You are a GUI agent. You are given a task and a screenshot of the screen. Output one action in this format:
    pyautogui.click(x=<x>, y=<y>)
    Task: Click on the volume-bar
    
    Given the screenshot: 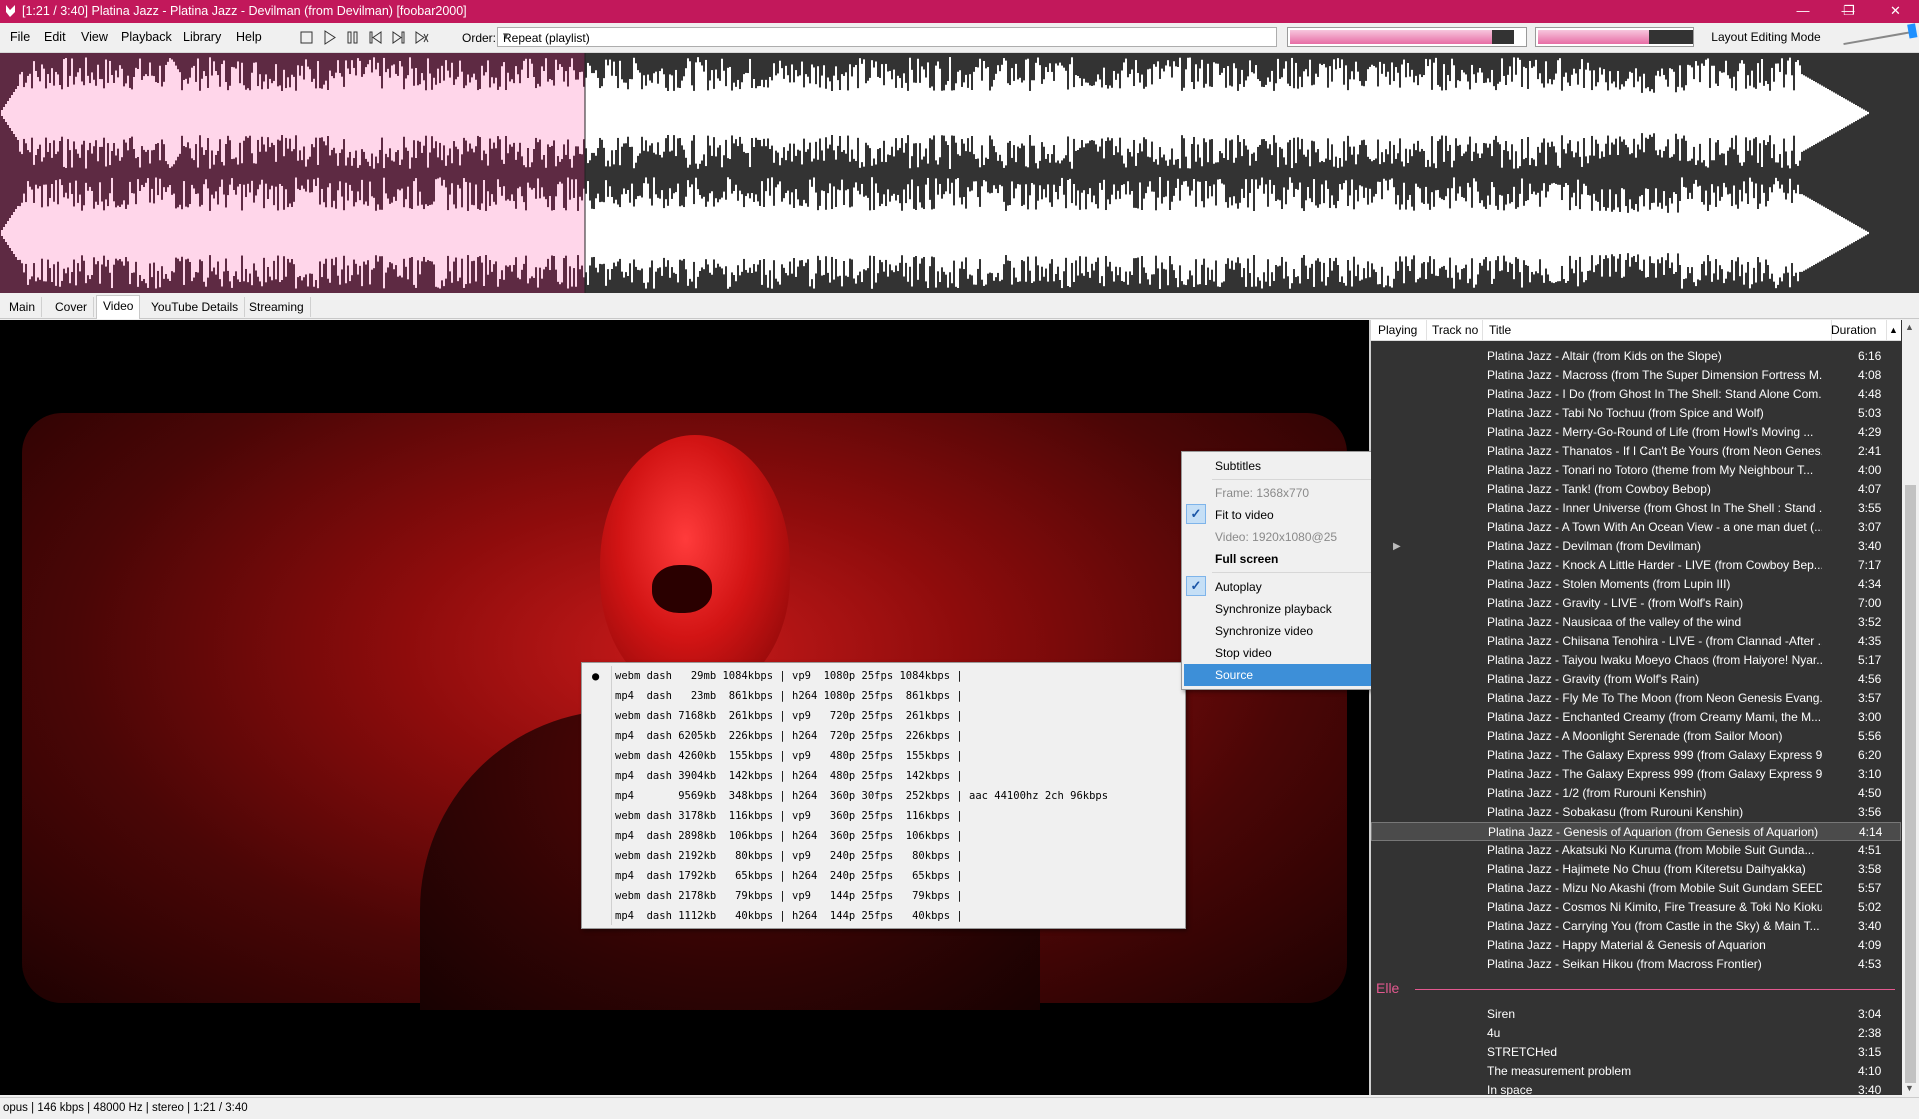 What is the action you would take?
    pyautogui.click(x=1614, y=37)
    